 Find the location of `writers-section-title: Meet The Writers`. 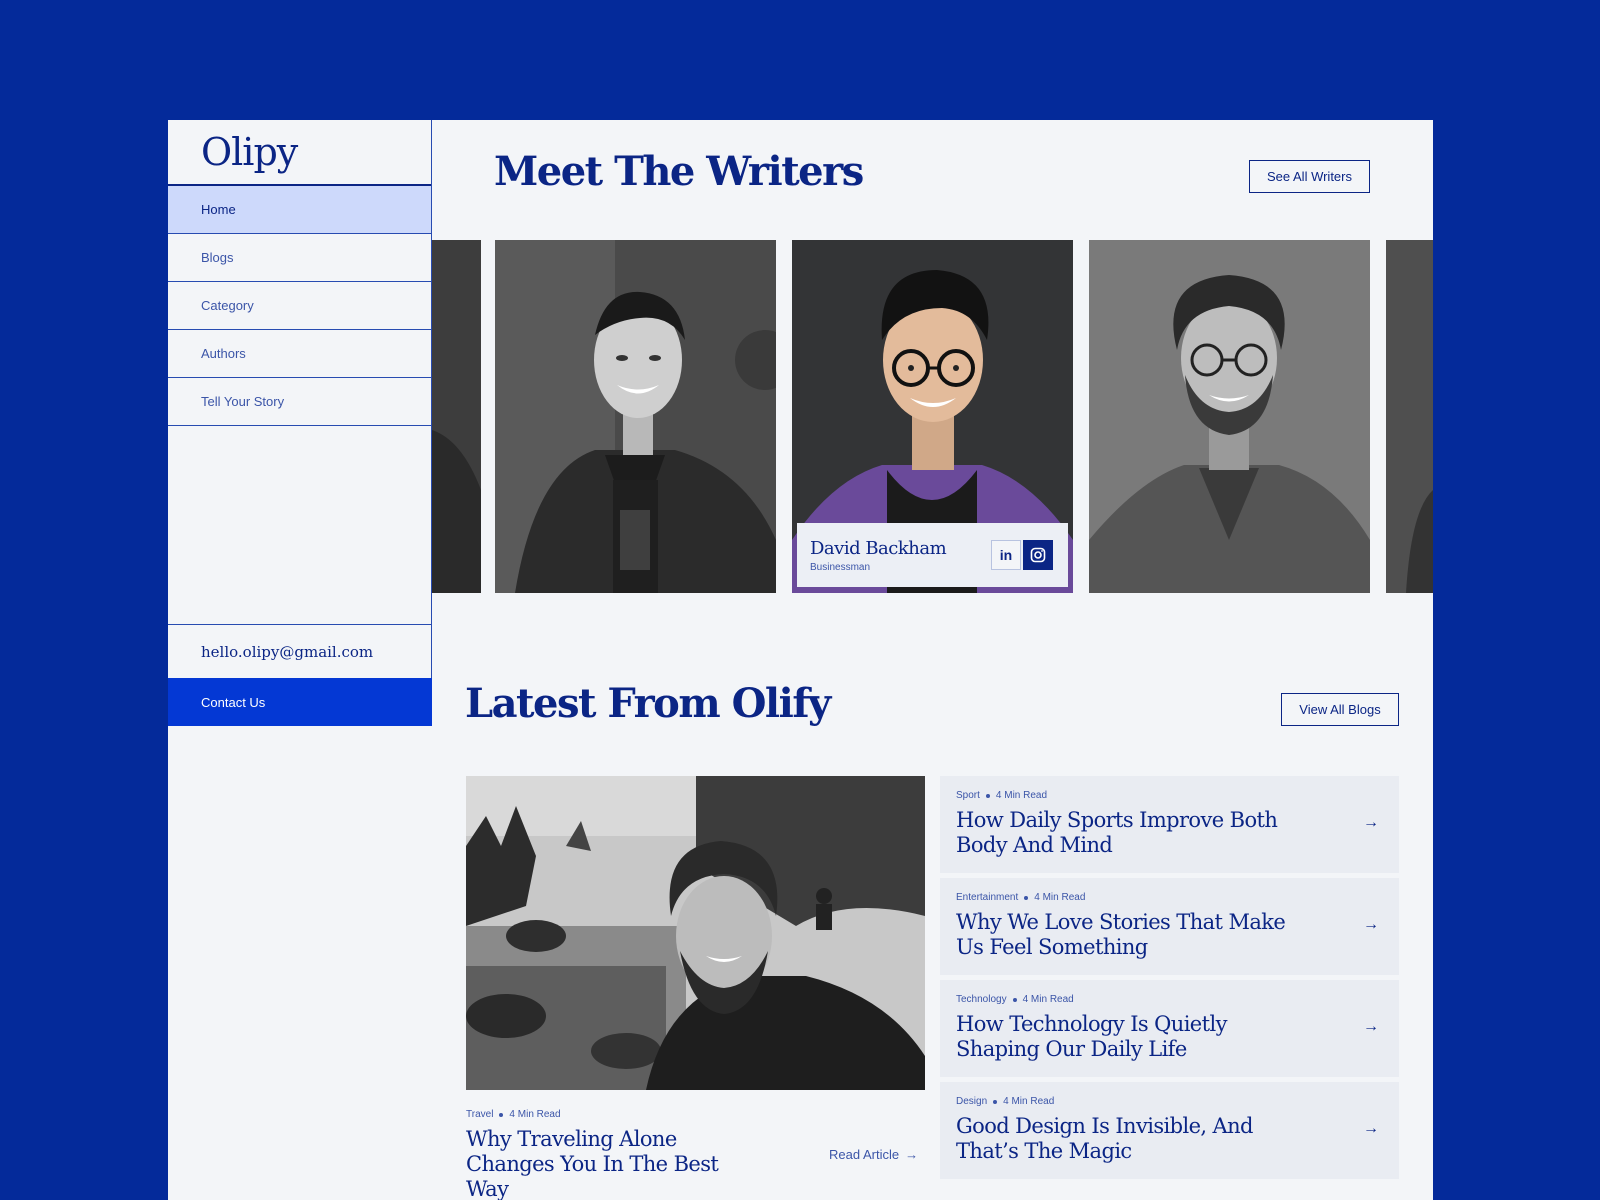

writers-section-title: Meet The Writers is located at coordinates (679, 171).